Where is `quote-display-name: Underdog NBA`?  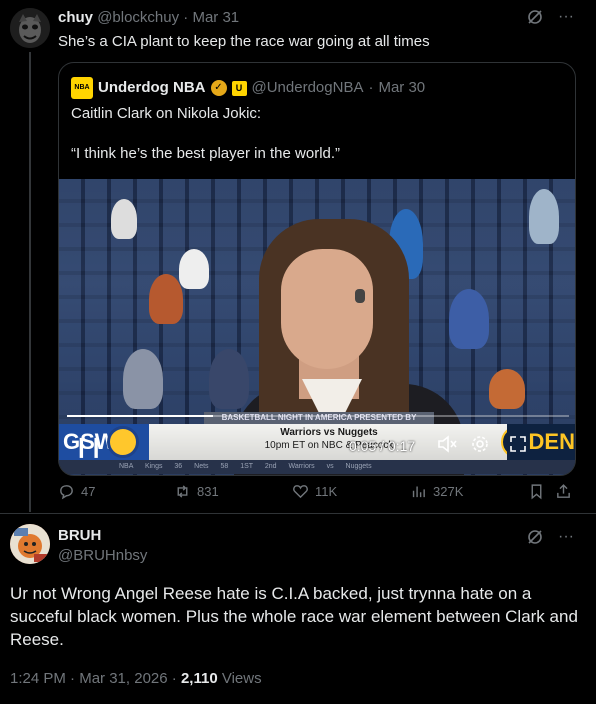 quote-display-name: Underdog NBA is located at coordinates (152, 88).